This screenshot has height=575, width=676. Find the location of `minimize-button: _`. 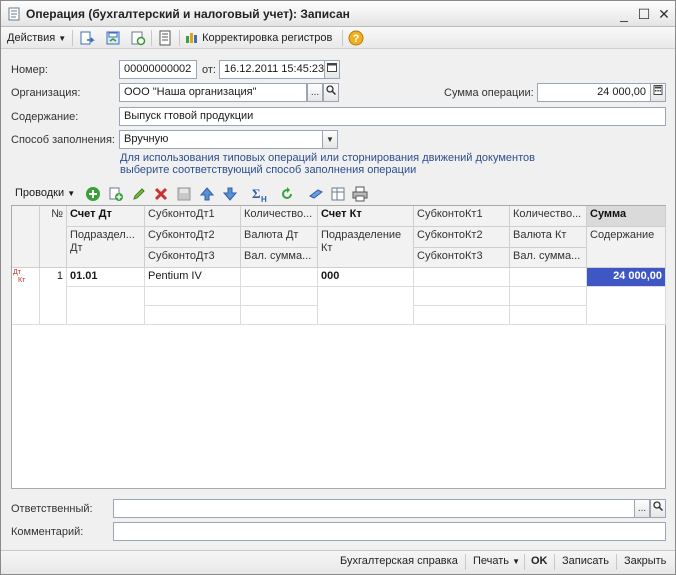

minimize-button: _ is located at coordinates (624, 14).